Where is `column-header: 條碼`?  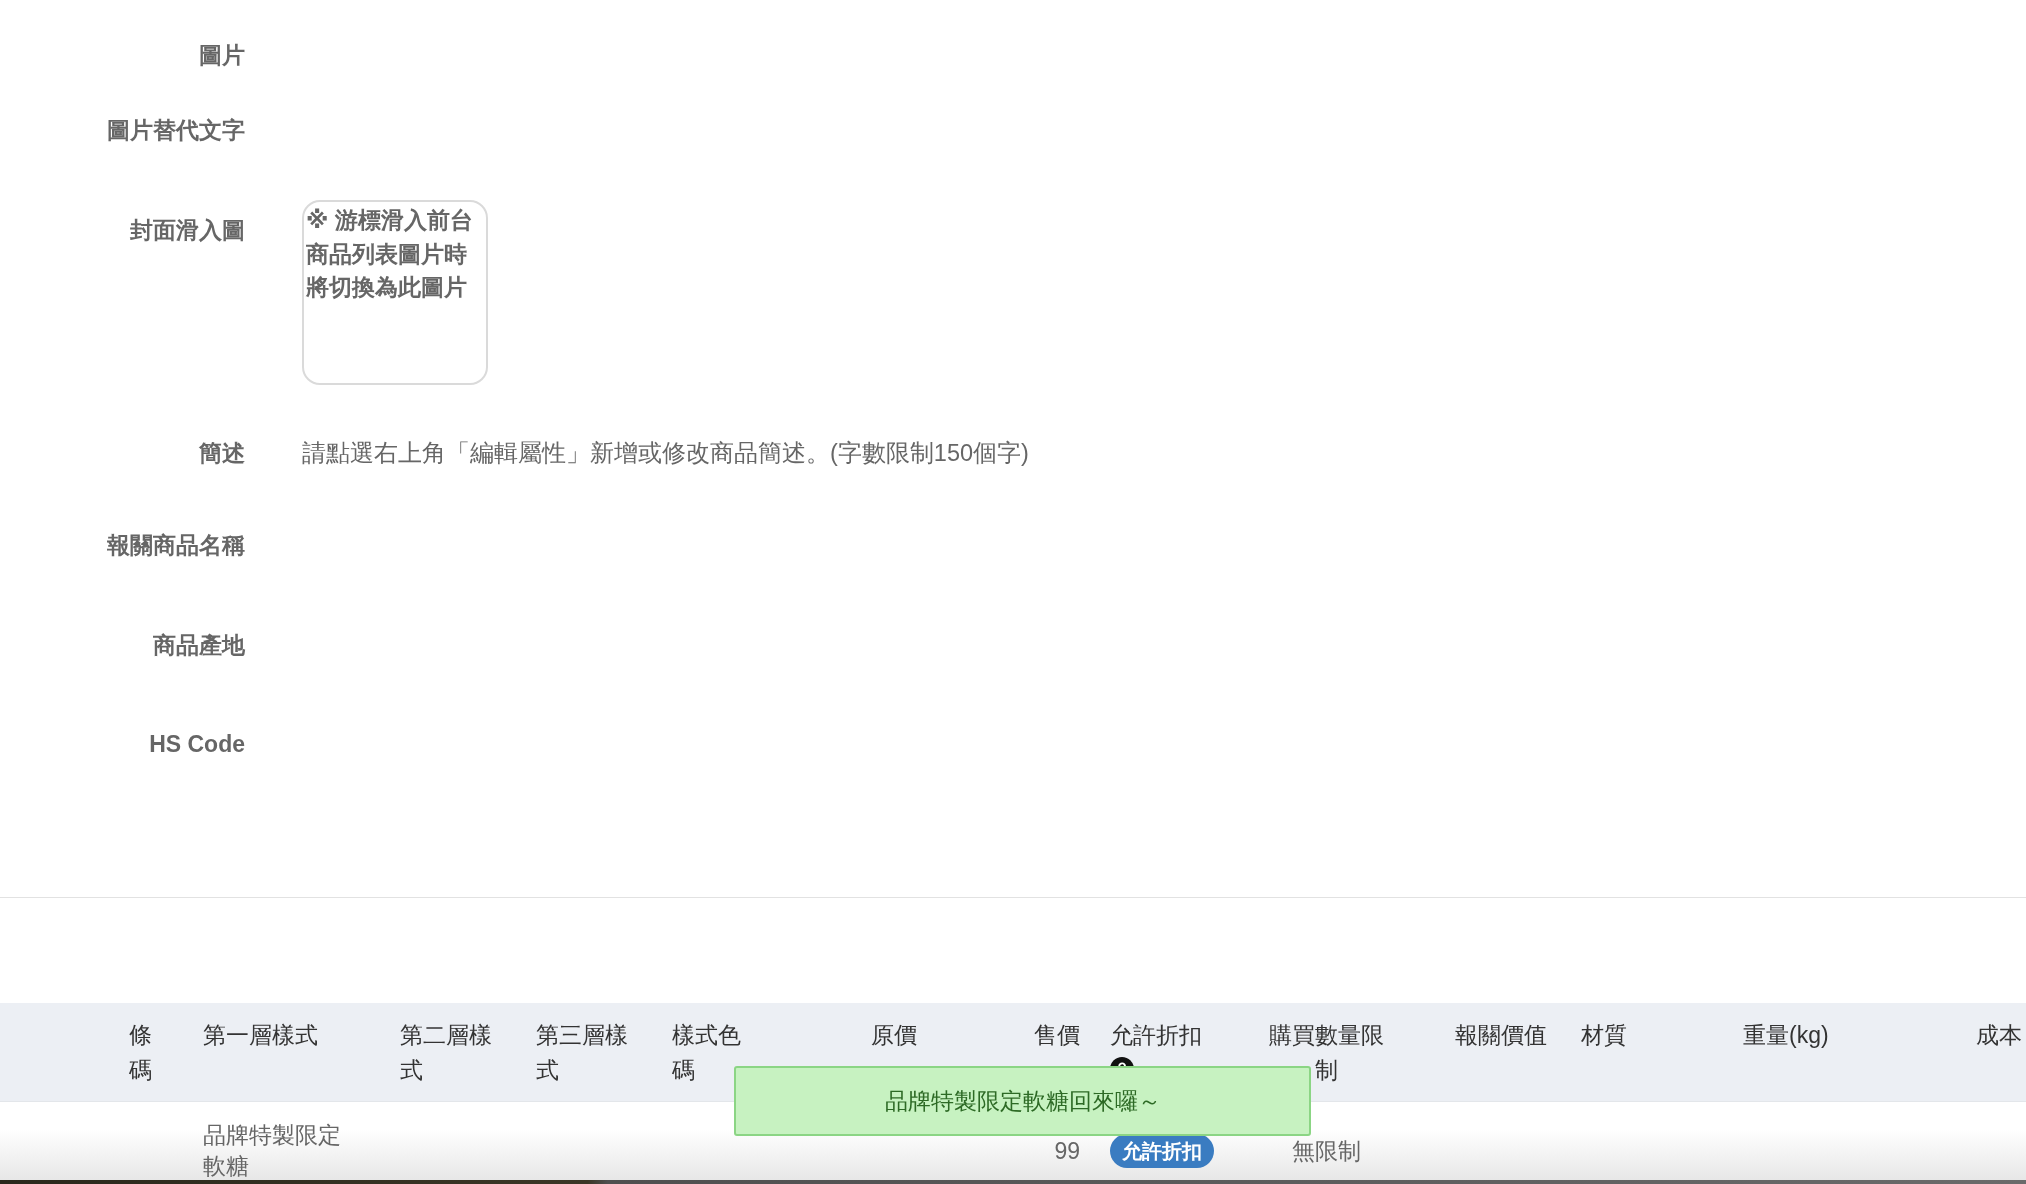
column-header: 條碼 is located at coordinates (141, 1053).